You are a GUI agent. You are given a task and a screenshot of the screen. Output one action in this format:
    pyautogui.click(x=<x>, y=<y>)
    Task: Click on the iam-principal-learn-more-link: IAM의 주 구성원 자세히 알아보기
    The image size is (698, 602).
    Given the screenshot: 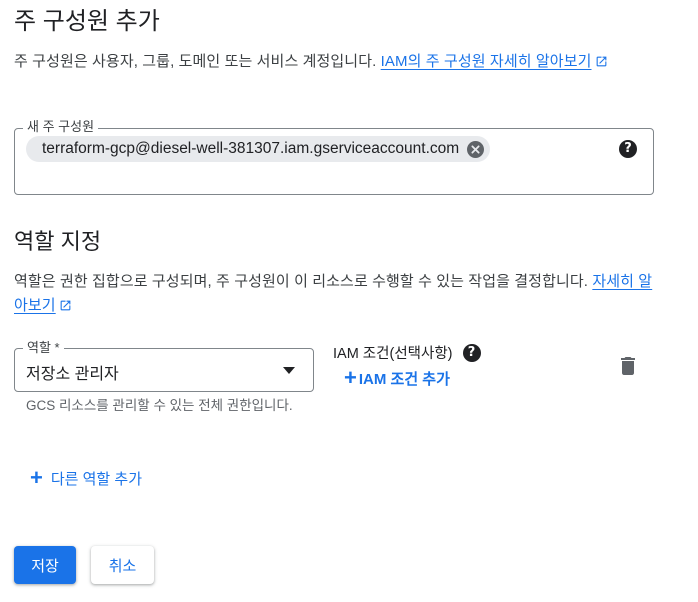 What is the action you would take?
    pyautogui.click(x=494, y=61)
    